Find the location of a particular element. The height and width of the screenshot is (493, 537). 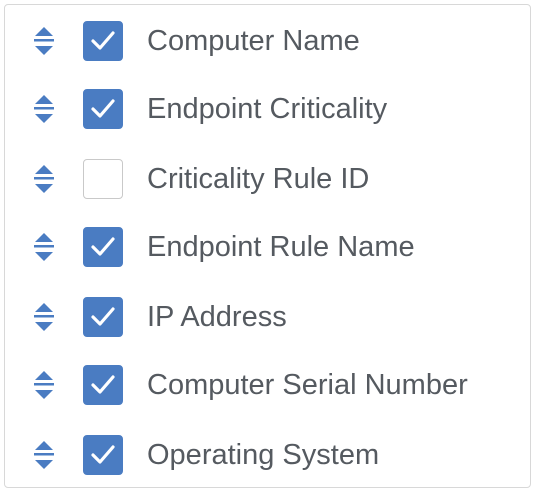

column-row-endpoint-criticality: Endpoint Criticality is located at coordinates (267, 109).